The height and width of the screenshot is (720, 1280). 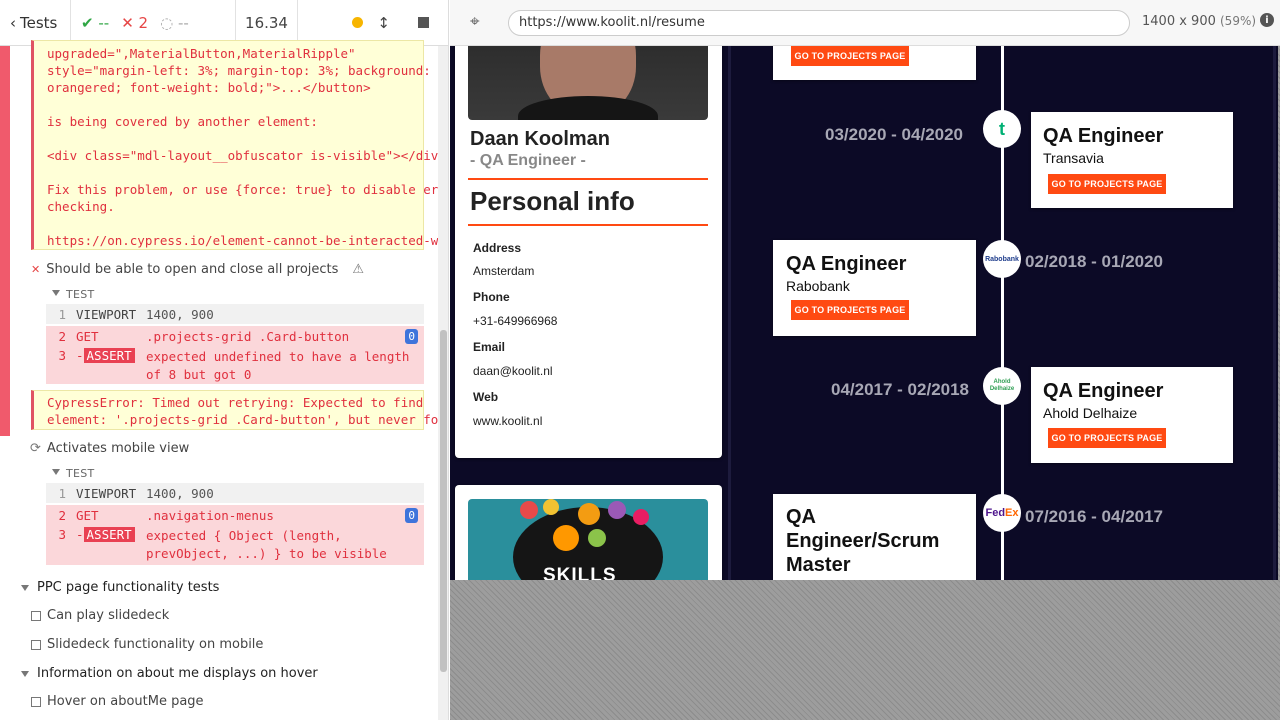 I want to click on web-label: Web, so click(x=486, y=397).